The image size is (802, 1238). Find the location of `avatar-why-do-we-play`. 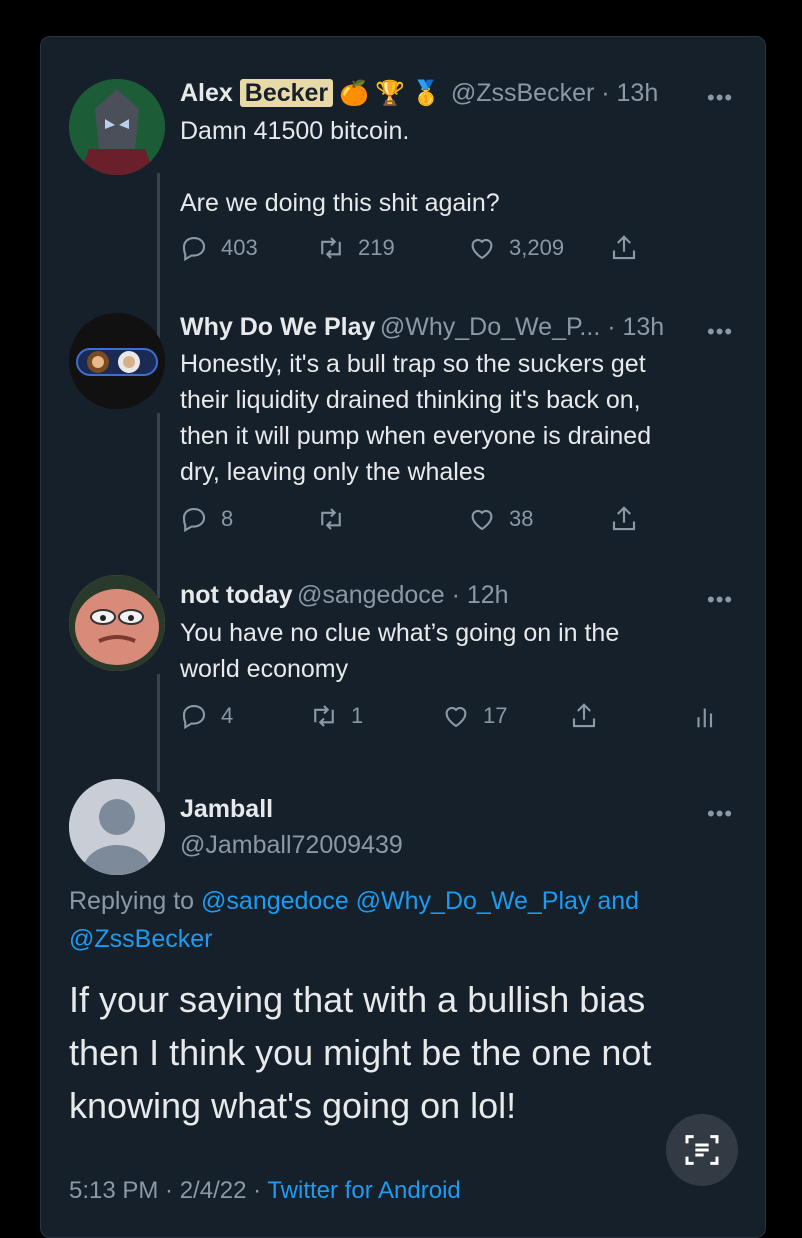

avatar-why-do-we-play is located at coordinates (117, 361).